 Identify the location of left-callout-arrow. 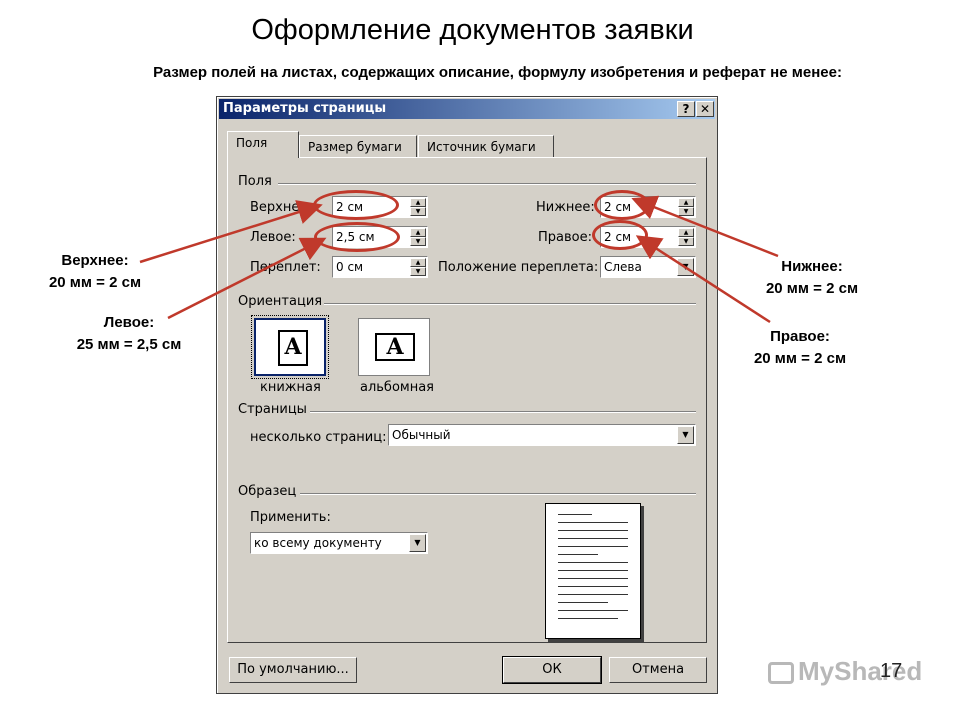
(247, 278).